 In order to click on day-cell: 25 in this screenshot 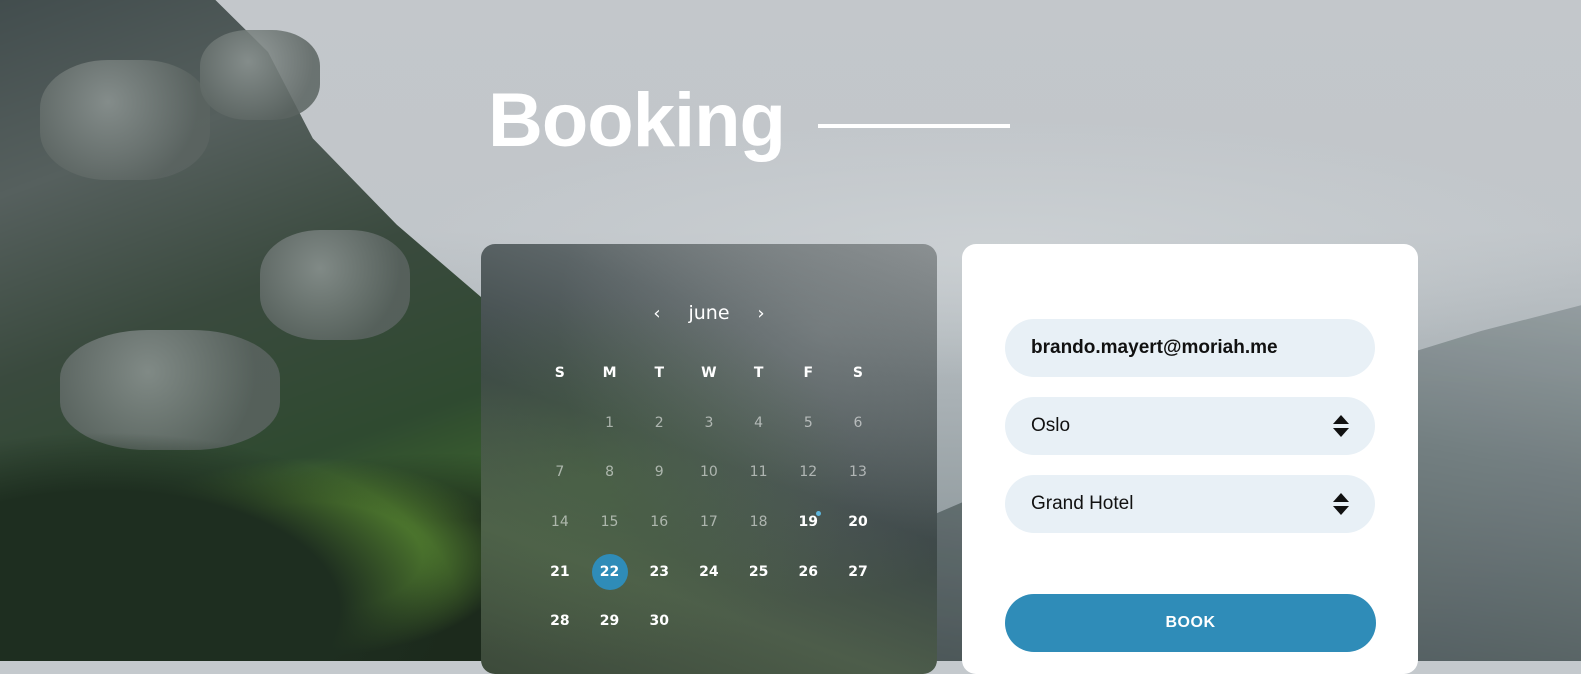, I will do `click(759, 572)`.